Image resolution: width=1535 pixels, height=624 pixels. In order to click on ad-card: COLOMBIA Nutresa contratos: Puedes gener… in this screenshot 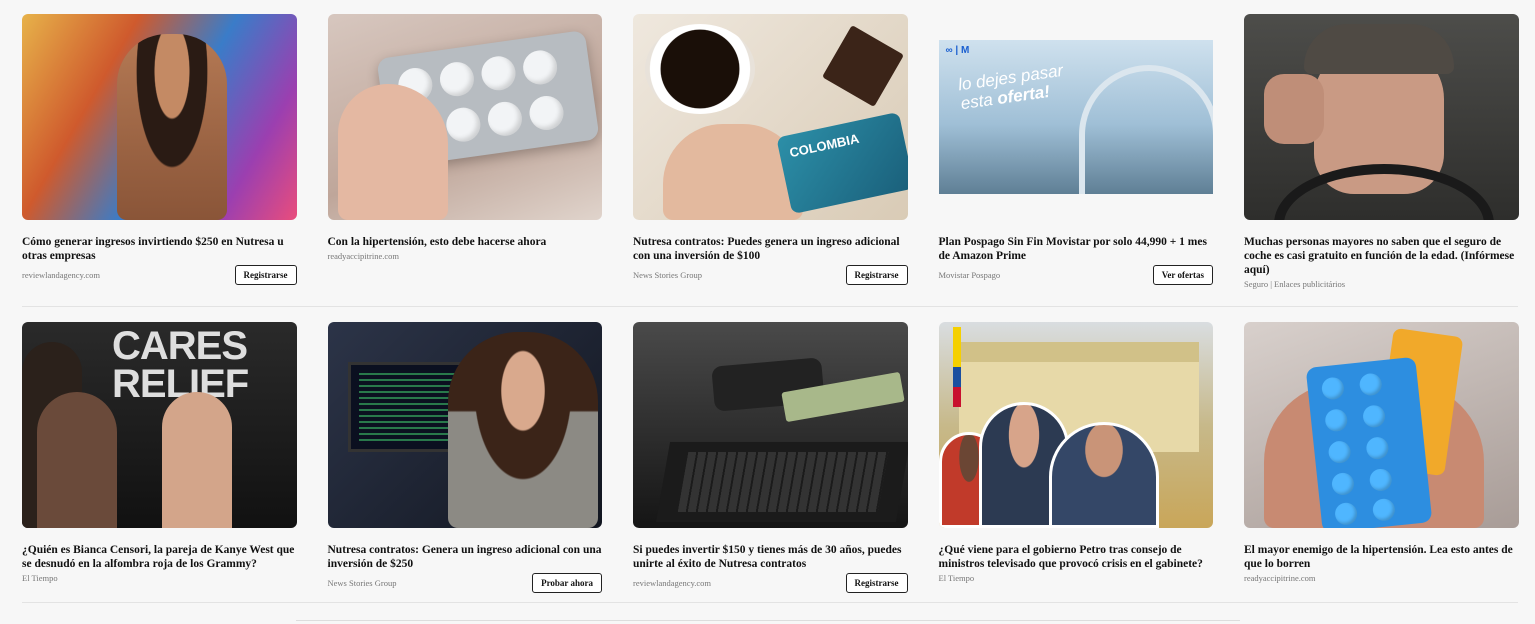, I will do `click(770, 154)`.